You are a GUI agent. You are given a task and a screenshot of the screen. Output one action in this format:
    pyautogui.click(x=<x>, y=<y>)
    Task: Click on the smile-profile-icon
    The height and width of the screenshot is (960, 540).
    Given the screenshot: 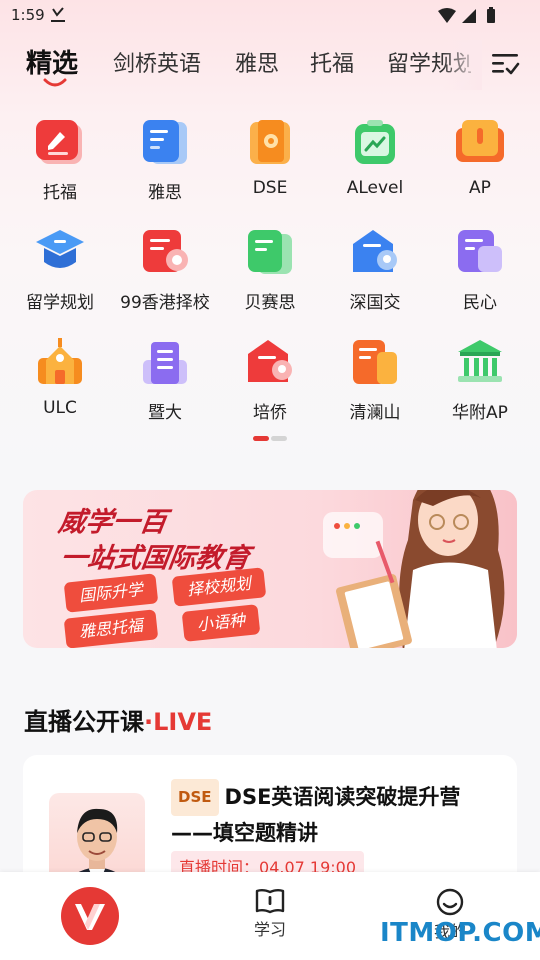 What is the action you would take?
    pyautogui.click(x=450, y=902)
    